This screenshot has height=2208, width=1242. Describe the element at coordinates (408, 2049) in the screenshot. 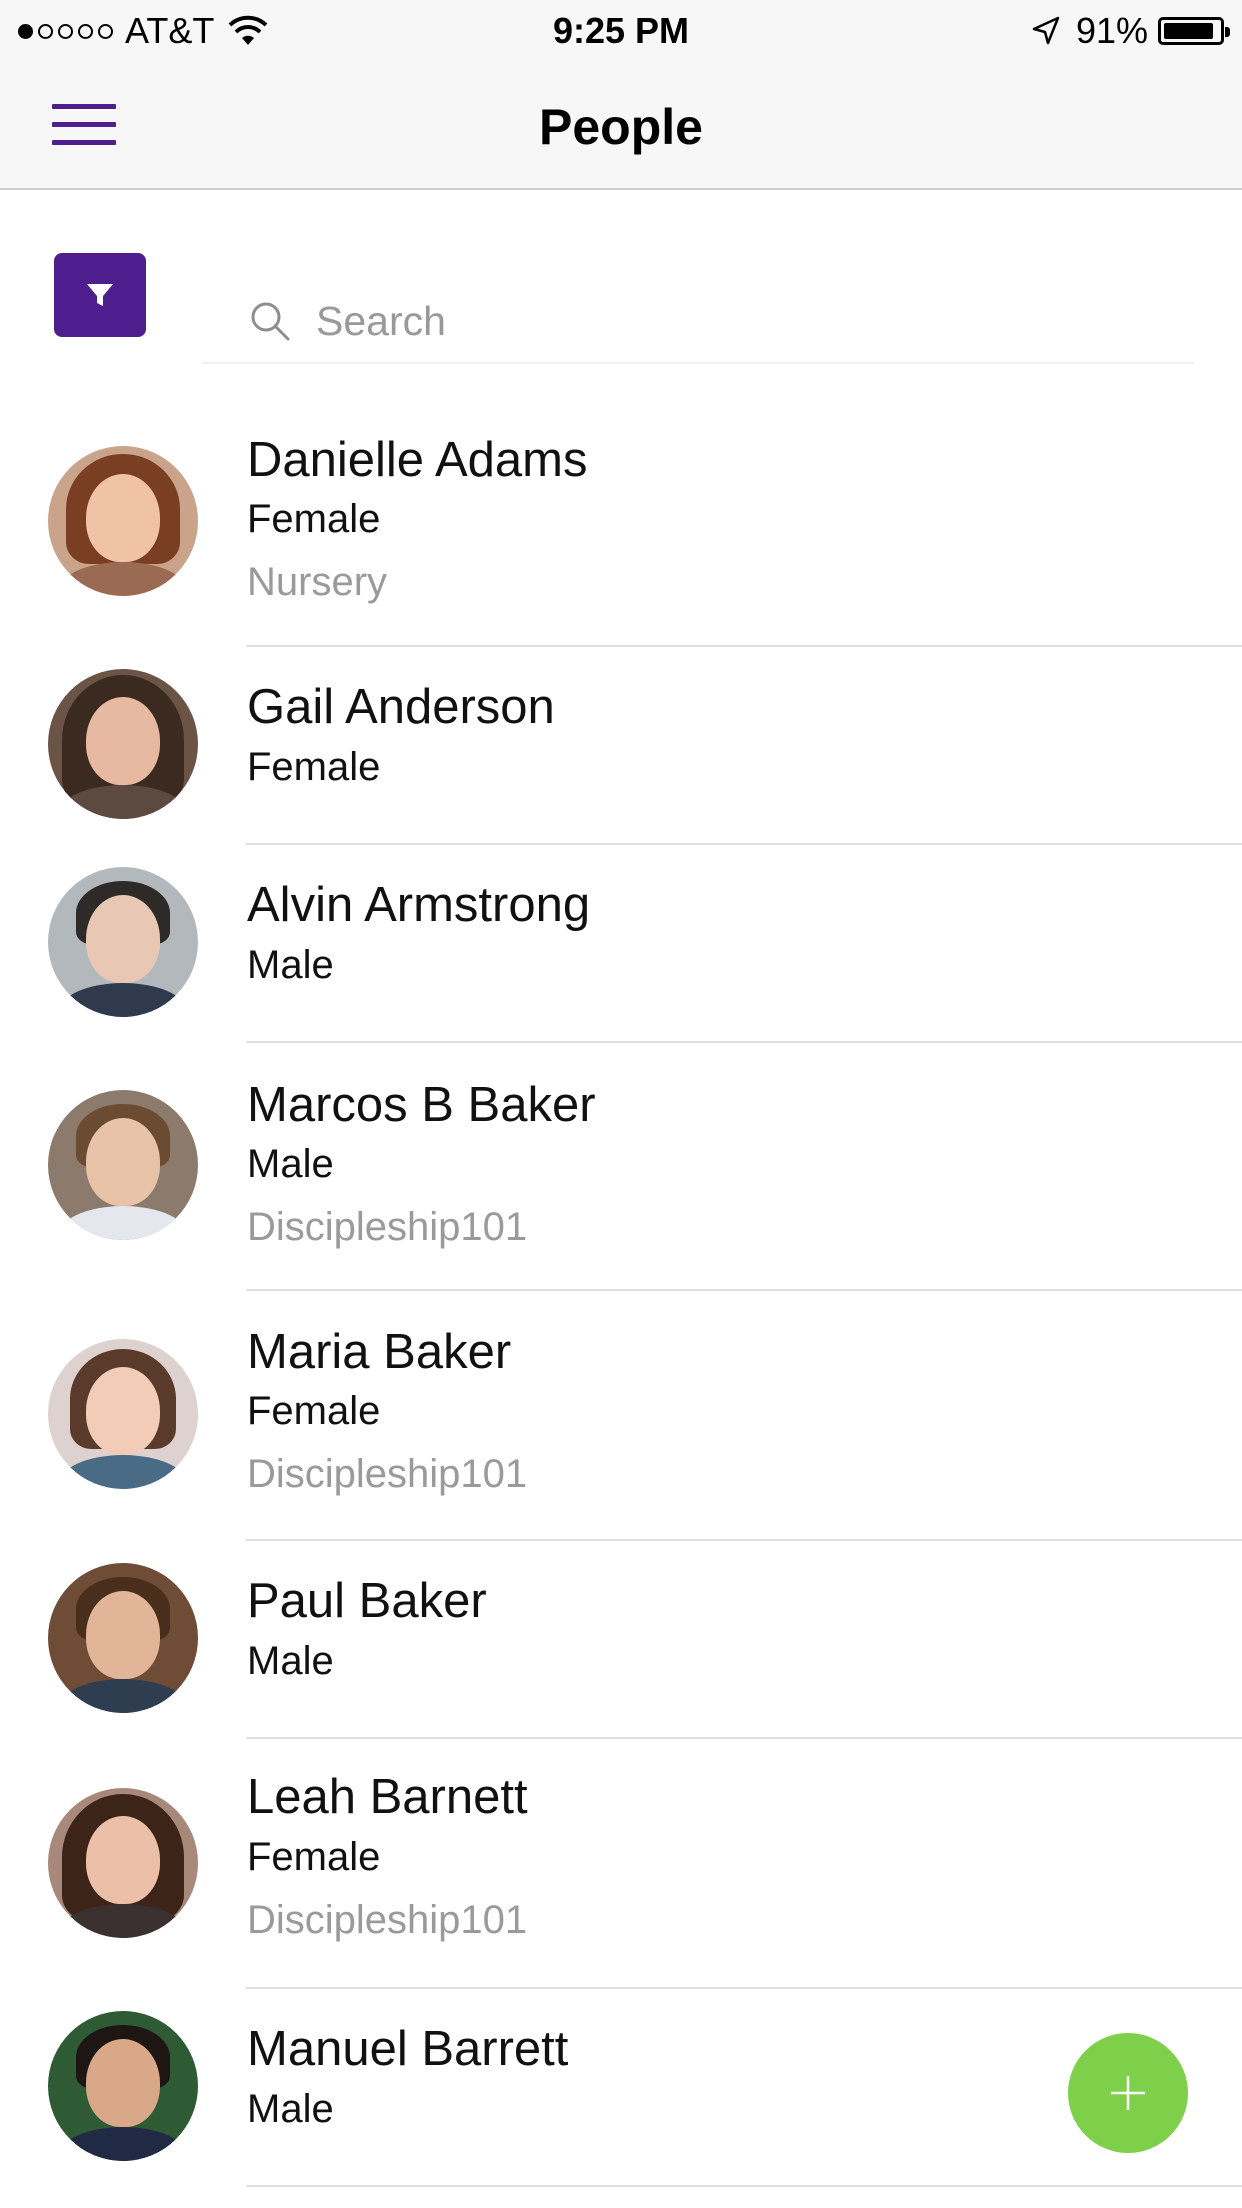

I see `person-name: Manuel Barrett` at that location.